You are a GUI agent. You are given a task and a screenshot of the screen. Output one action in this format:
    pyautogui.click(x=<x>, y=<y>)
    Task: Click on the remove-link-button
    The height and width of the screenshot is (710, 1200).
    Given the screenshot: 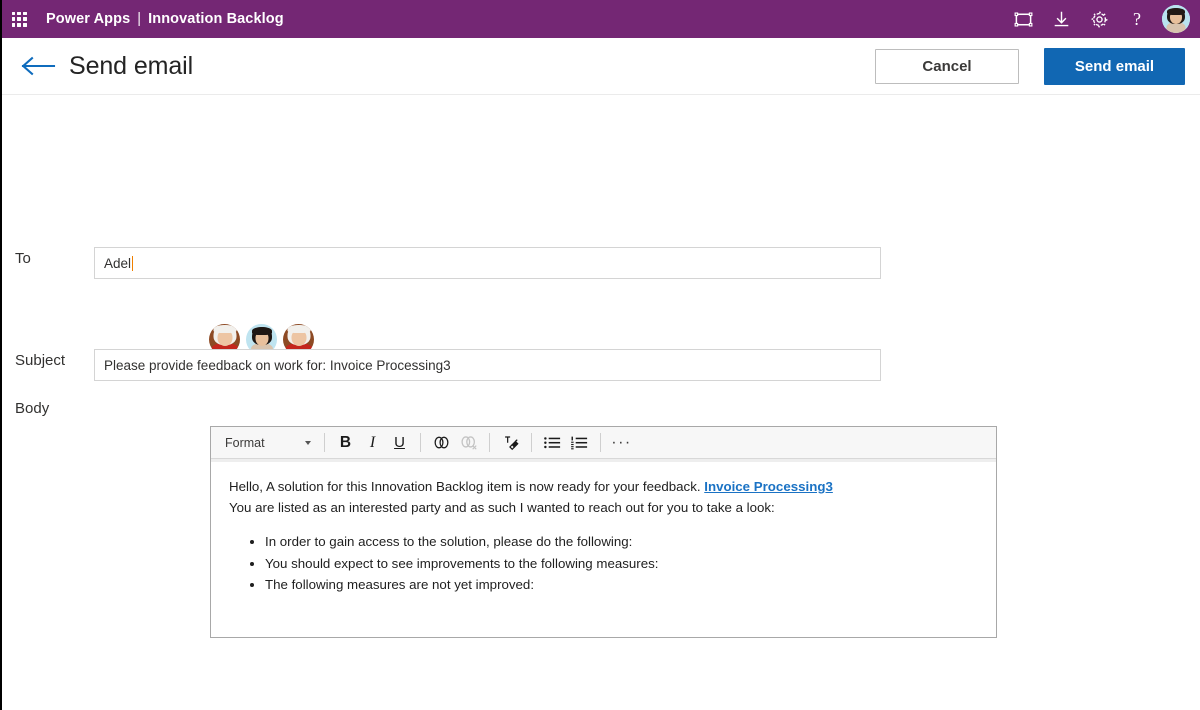 What is the action you would take?
    pyautogui.click(x=468, y=442)
    